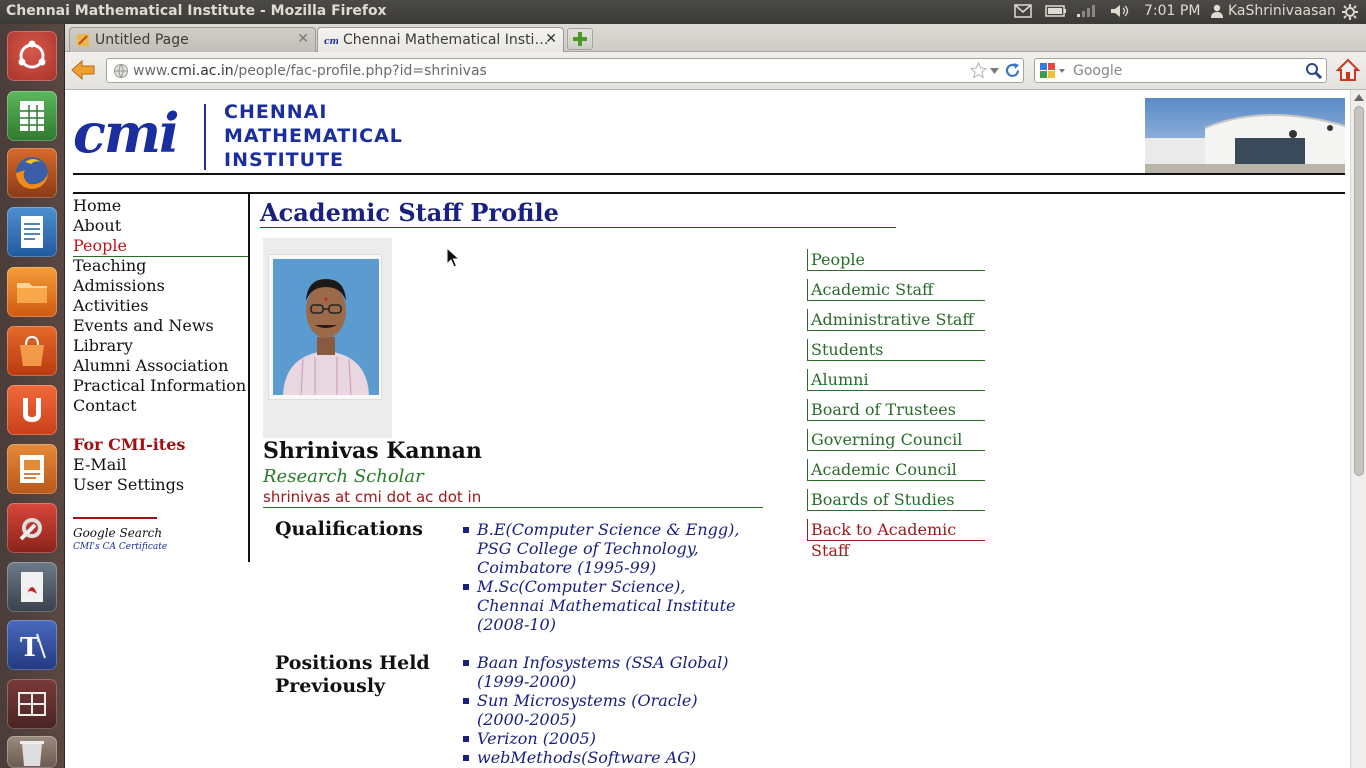 The image size is (1366, 768). I want to click on person-role: Research Scholar, so click(343, 476).